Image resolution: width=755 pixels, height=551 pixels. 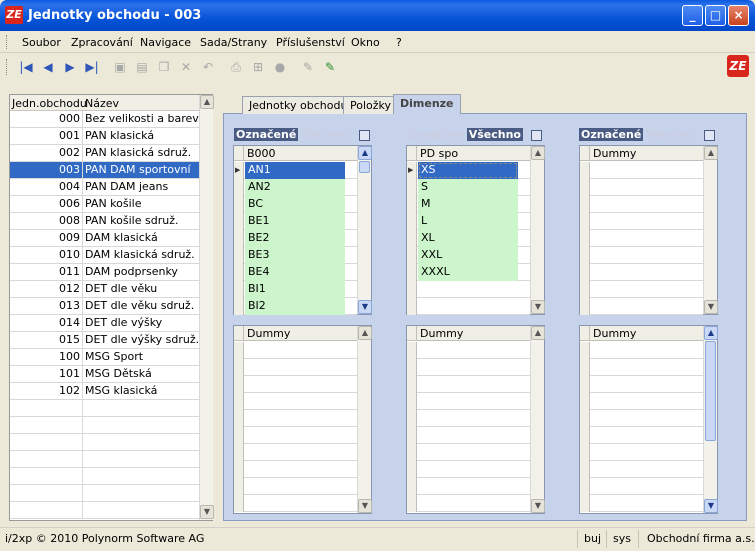 I want to click on last-record-icon: ▶|, so click(x=92, y=67).